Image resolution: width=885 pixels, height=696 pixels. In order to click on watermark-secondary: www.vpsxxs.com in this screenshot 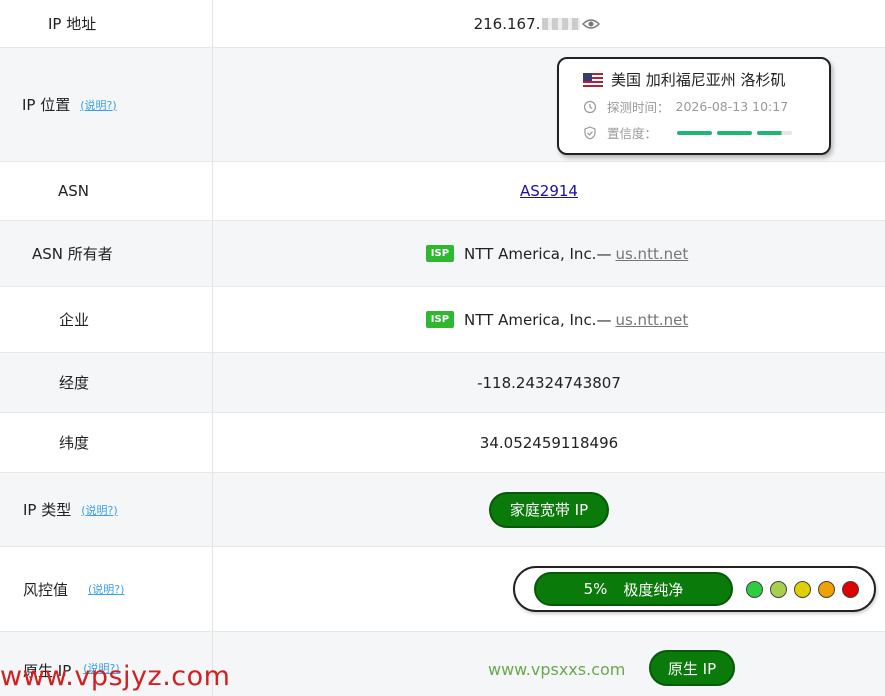, I will do `click(557, 669)`.